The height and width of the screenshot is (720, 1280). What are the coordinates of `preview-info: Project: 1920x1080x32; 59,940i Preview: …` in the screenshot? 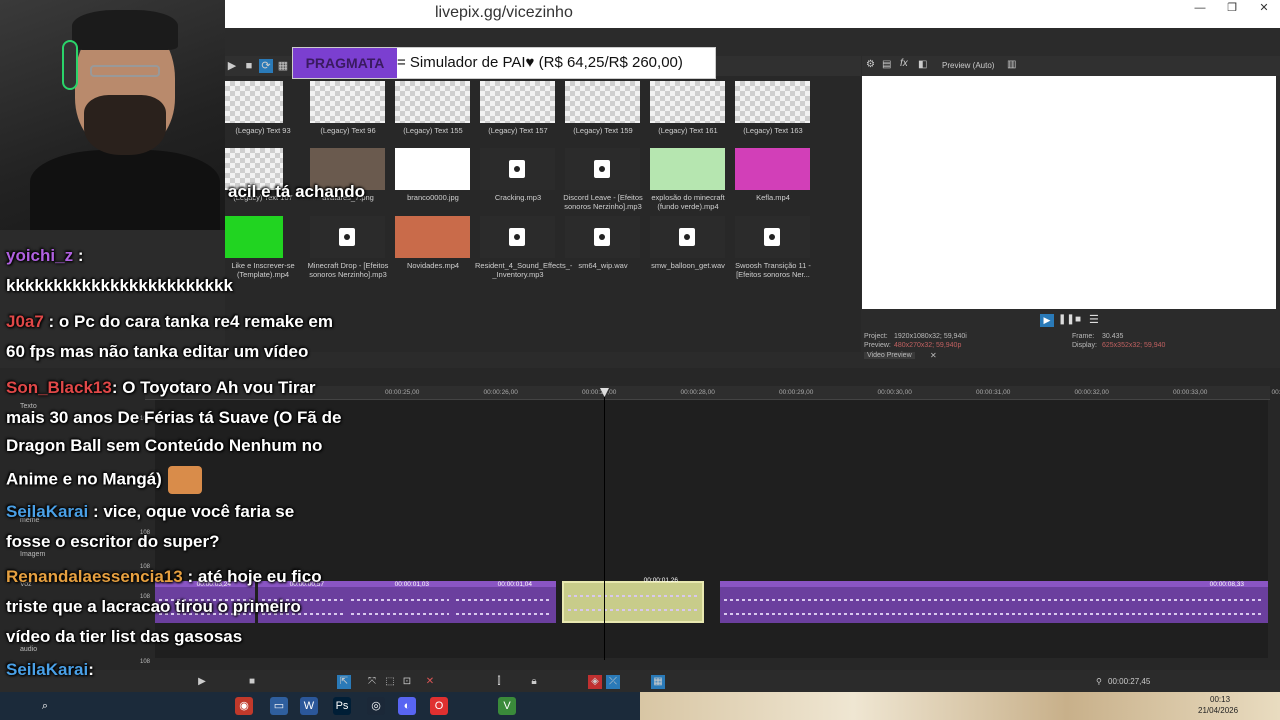 It's located at (1071, 348).